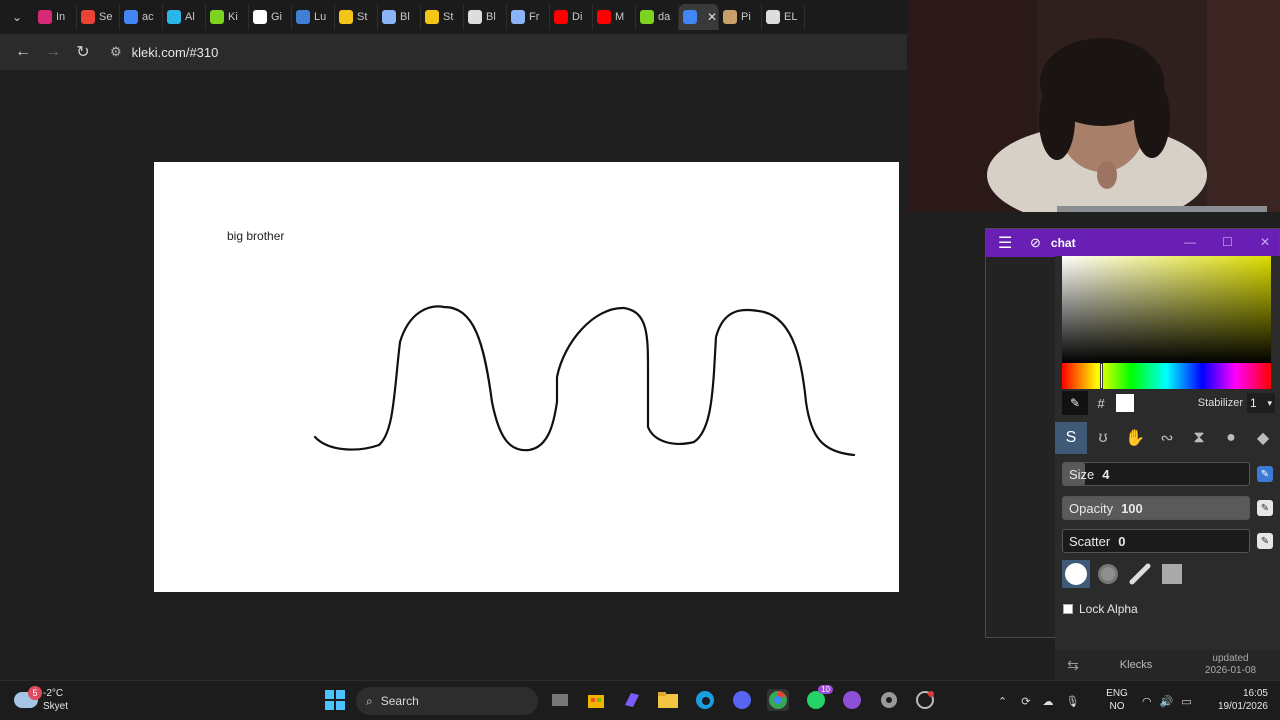  What do you see at coordinates (1025, 701) in the screenshot?
I see `sync-icon: ⟳` at bounding box center [1025, 701].